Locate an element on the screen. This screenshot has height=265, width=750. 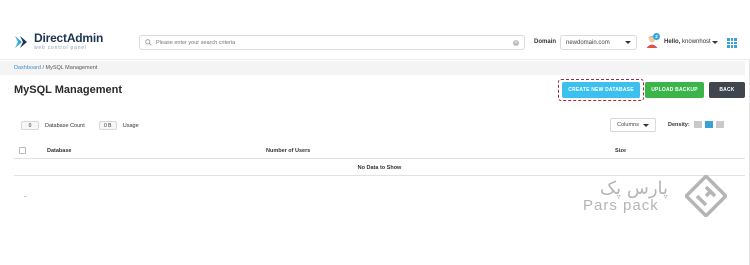
notification-badge: 2 is located at coordinates (656, 36).